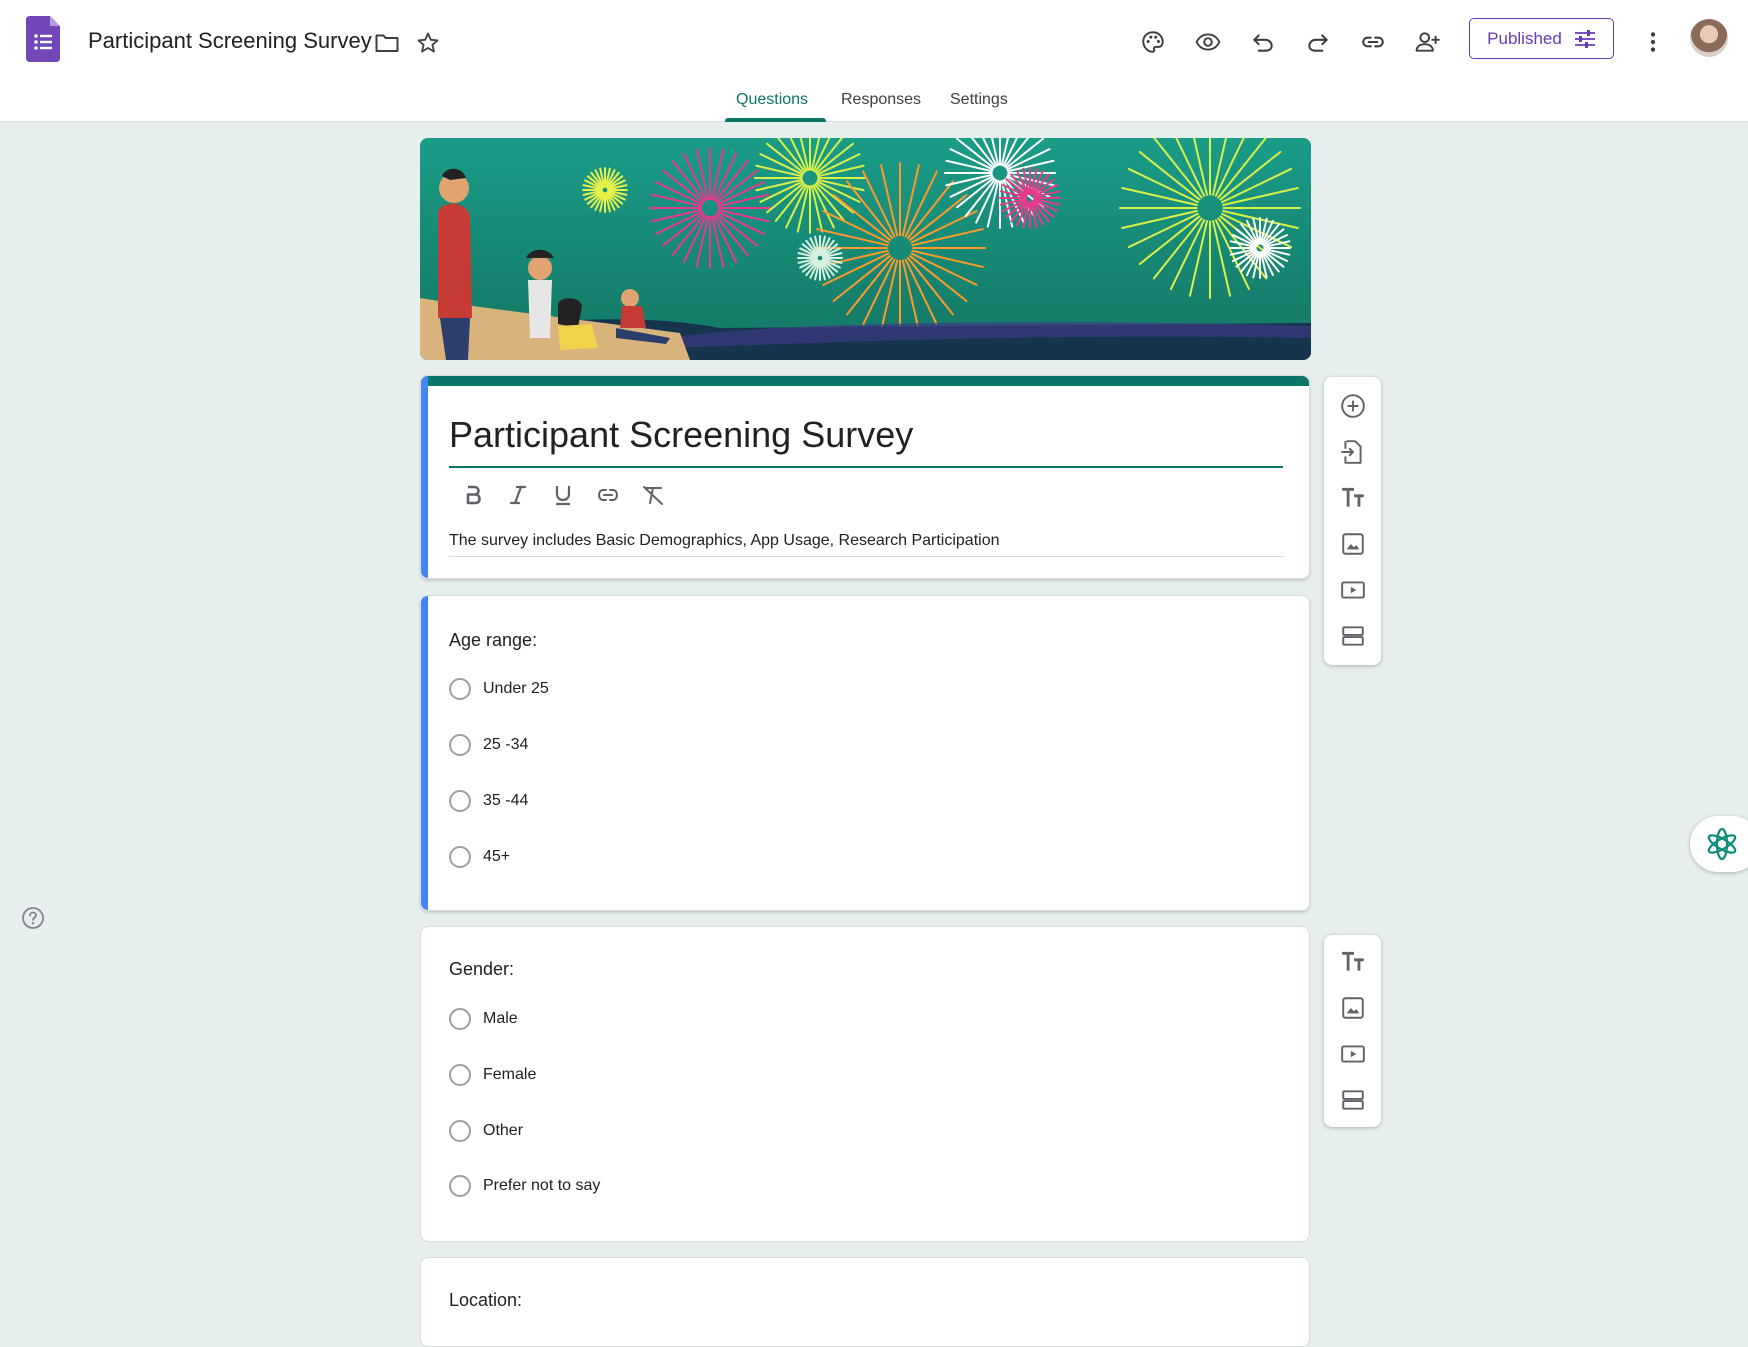  Describe the element at coordinates (1722, 844) in the screenshot. I see `ai-spark-icon` at that location.